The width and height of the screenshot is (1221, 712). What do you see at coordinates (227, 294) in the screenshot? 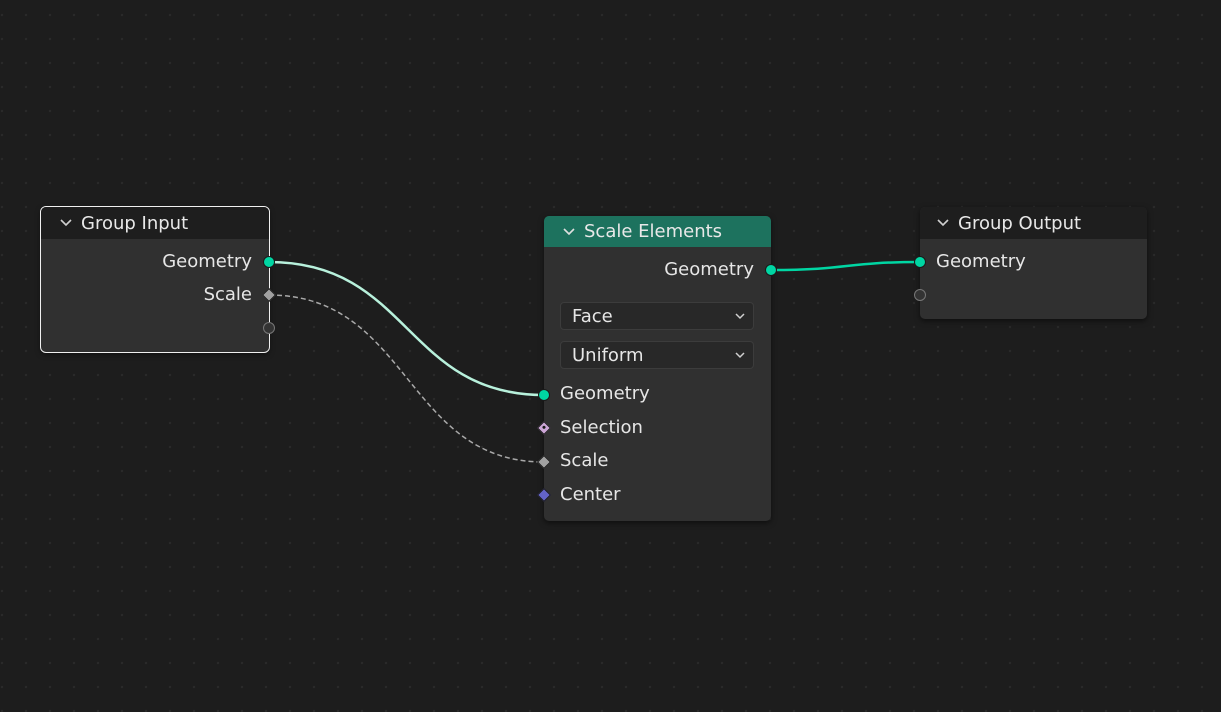
I see `output-label-scale: Scale` at bounding box center [227, 294].